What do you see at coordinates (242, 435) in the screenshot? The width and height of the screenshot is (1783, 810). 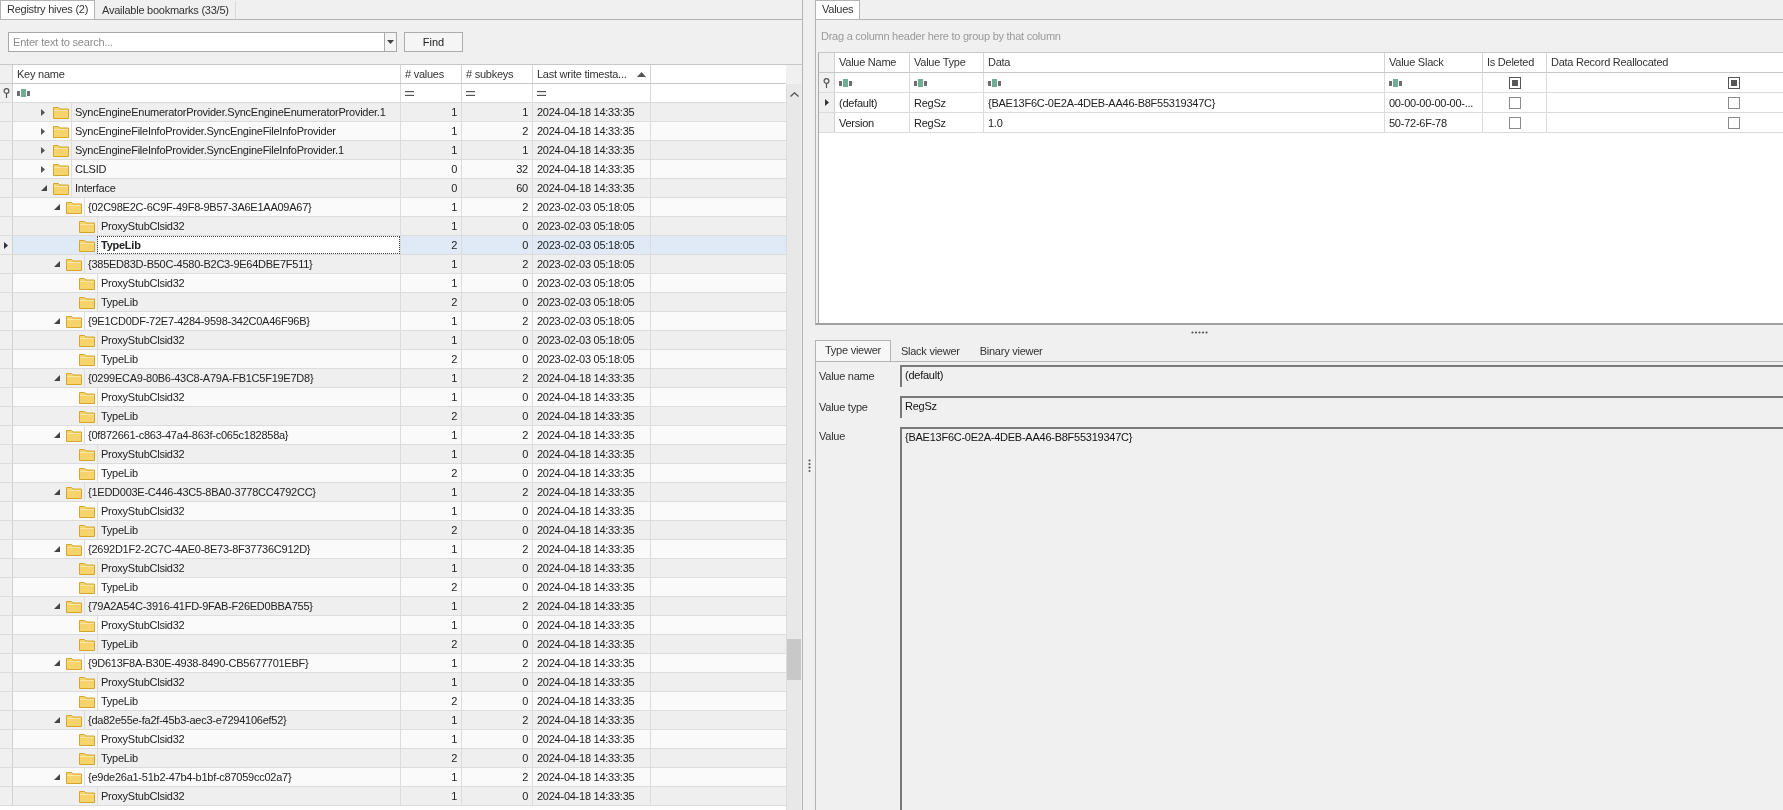 I see `key-name: {0f872661-c863-47a4-863f-c065c182858a}` at bounding box center [242, 435].